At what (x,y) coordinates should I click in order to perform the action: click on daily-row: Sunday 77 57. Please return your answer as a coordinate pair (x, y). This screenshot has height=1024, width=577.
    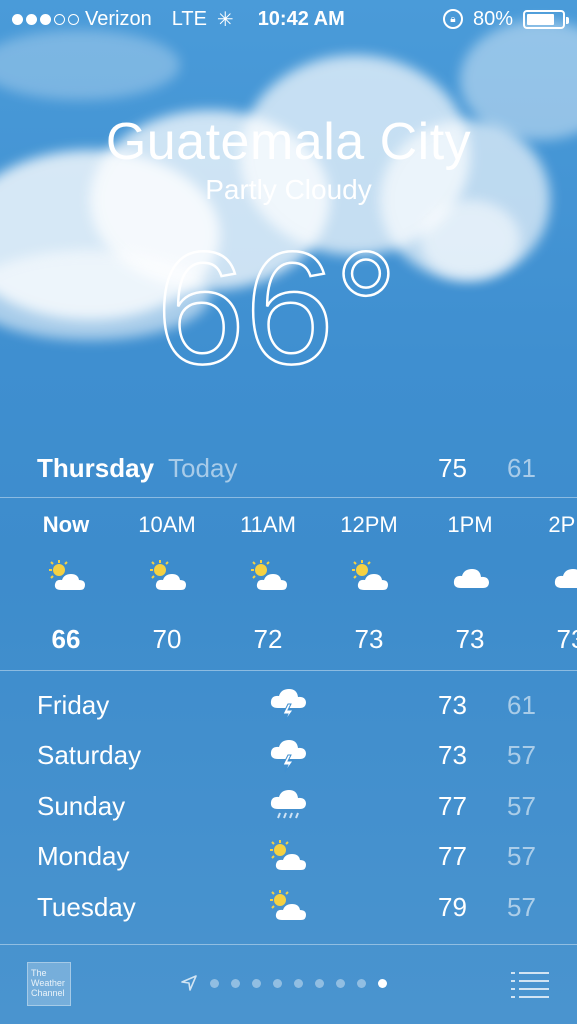
    Looking at the image, I should click on (288, 806).